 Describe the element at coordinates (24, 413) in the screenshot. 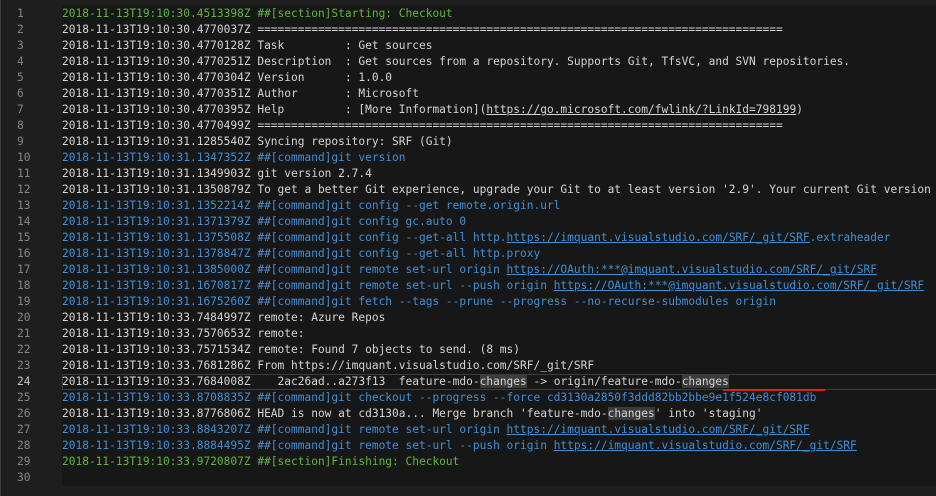

I see `line-number: 26` at that location.